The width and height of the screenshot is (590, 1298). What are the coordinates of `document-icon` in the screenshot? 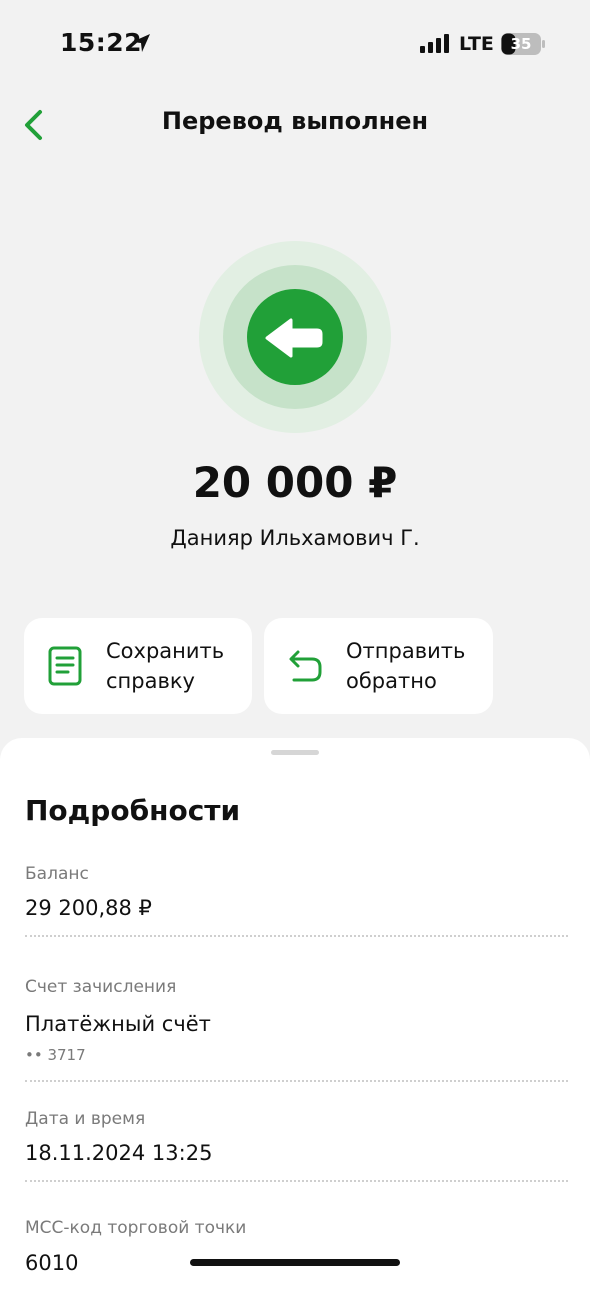 It's located at (65, 666).